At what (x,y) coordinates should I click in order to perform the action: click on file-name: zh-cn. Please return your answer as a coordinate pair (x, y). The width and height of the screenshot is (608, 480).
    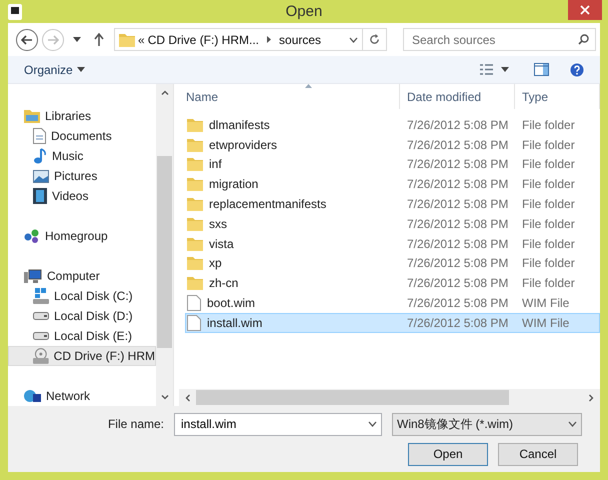
    Looking at the image, I should click on (223, 283).